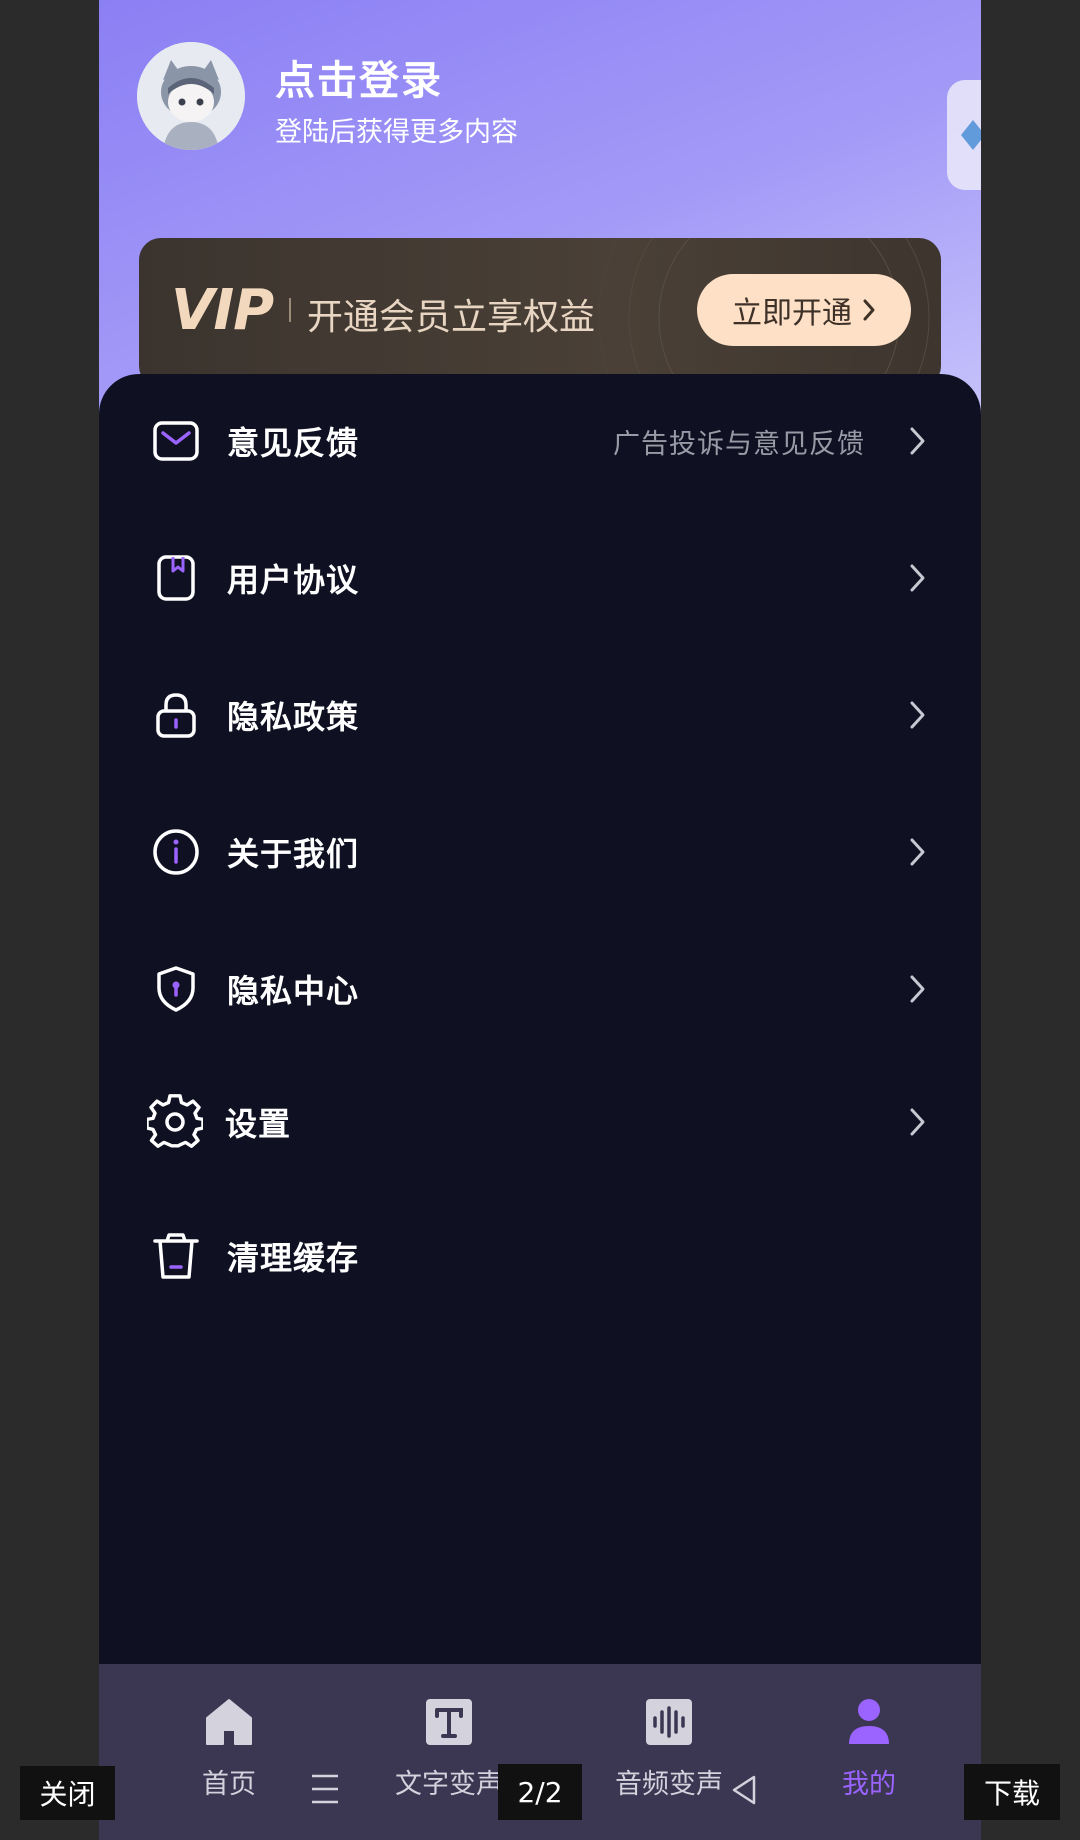  I want to click on waveform-icon, so click(669, 1722).